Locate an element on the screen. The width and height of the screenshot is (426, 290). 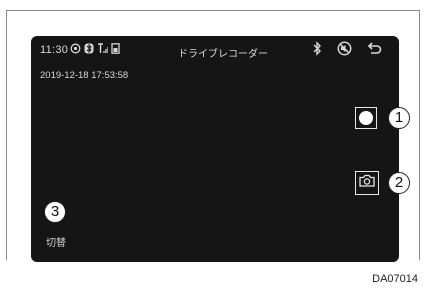
camera-icon is located at coordinates (367, 183).